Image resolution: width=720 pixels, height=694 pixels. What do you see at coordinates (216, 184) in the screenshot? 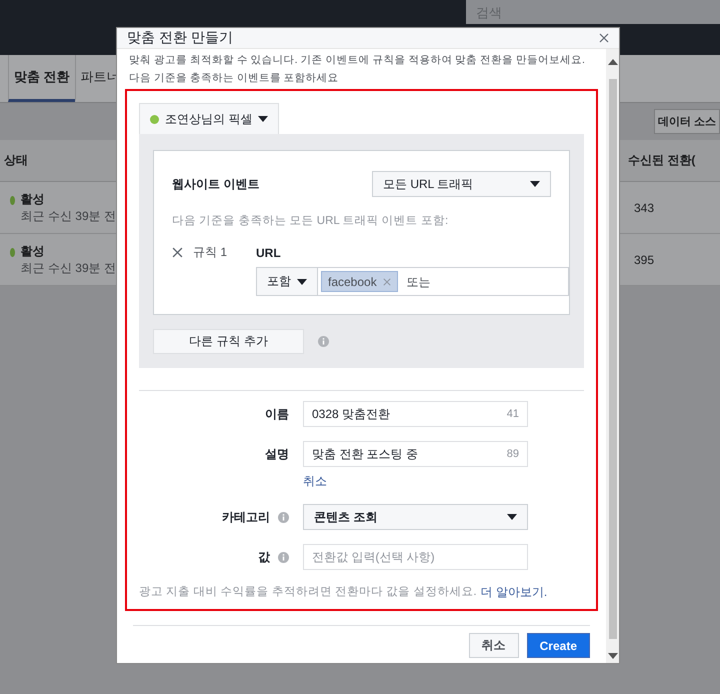
I see `event-label: 웹사이트 이벤트` at bounding box center [216, 184].